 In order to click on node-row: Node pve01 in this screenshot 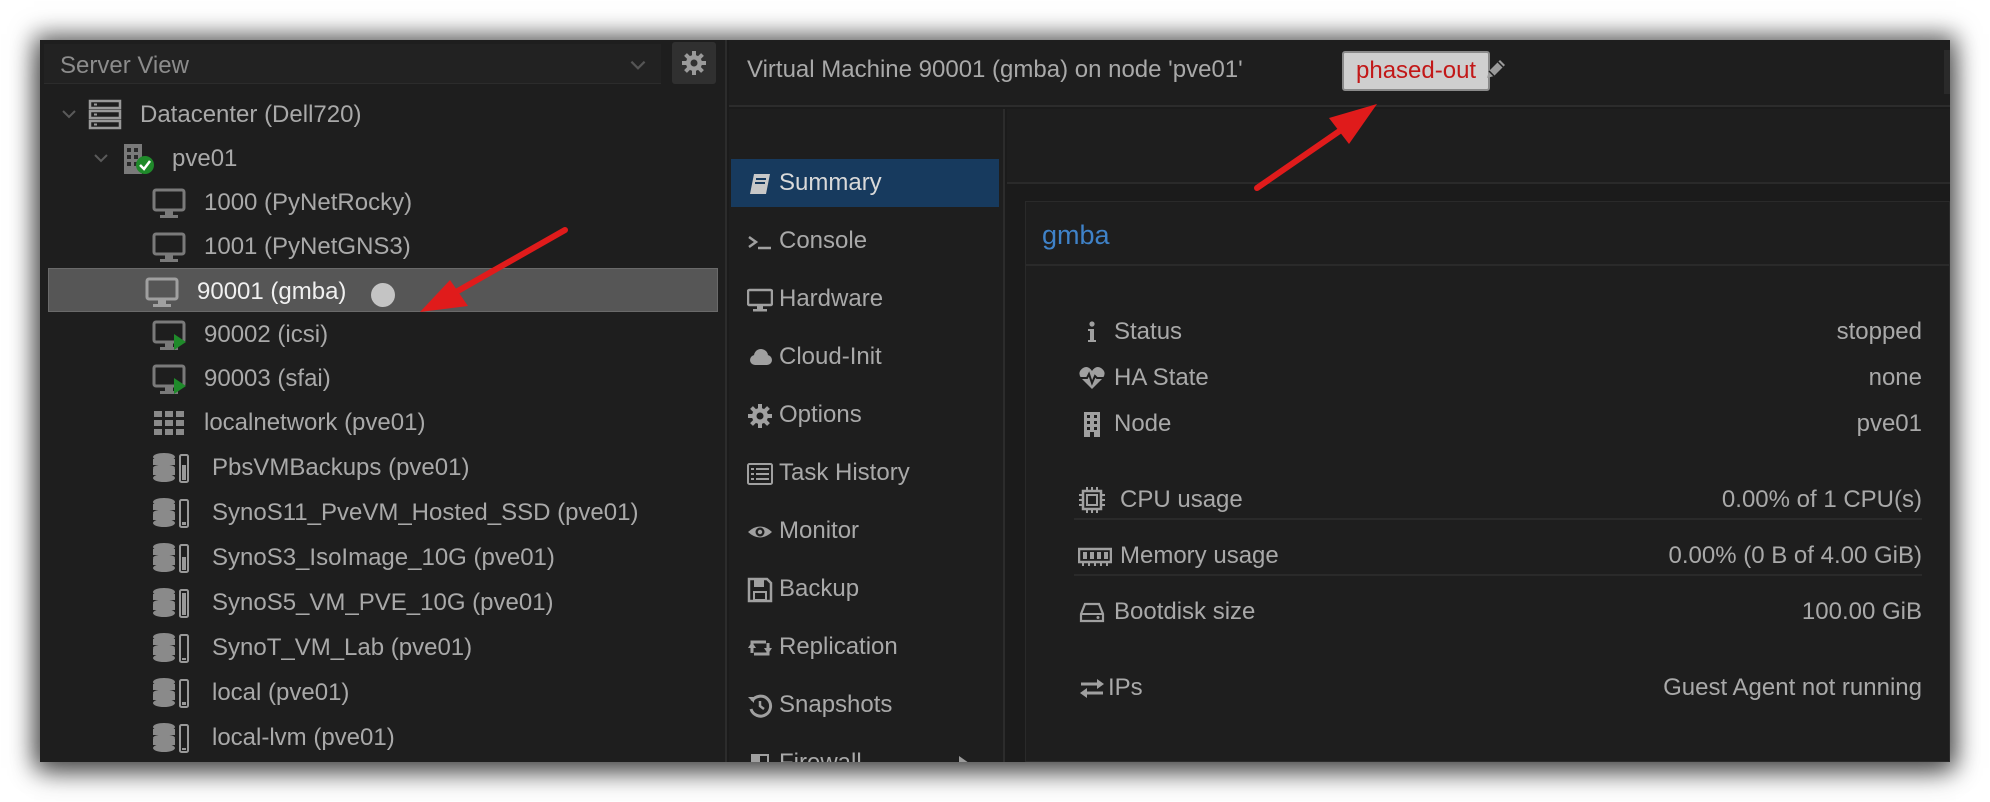, I will do `click(1498, 424)`.